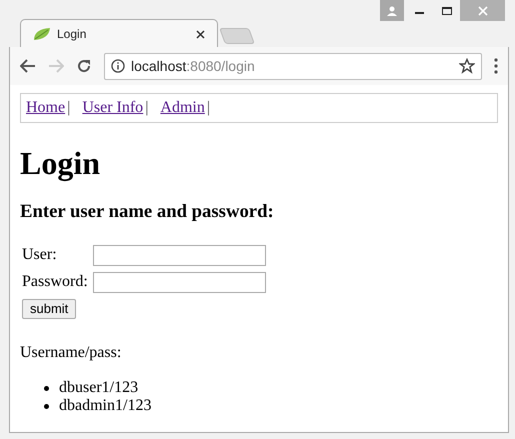  What do you see at coordinates (200, 34) in the screenshot?
I see `close-icon` at bounding box center [200, 34].